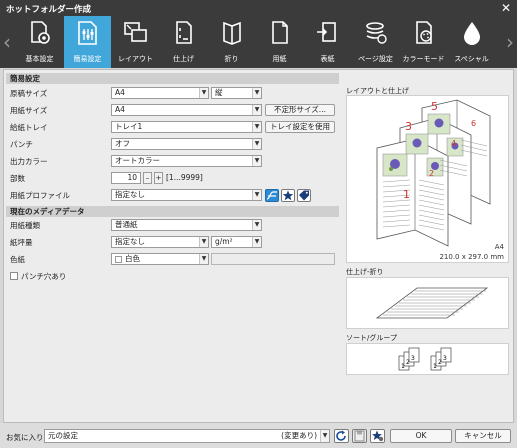 The width and height of the screenshot is (517, 448). I want to click on tab-label: カラーモード, so click(423, 59).